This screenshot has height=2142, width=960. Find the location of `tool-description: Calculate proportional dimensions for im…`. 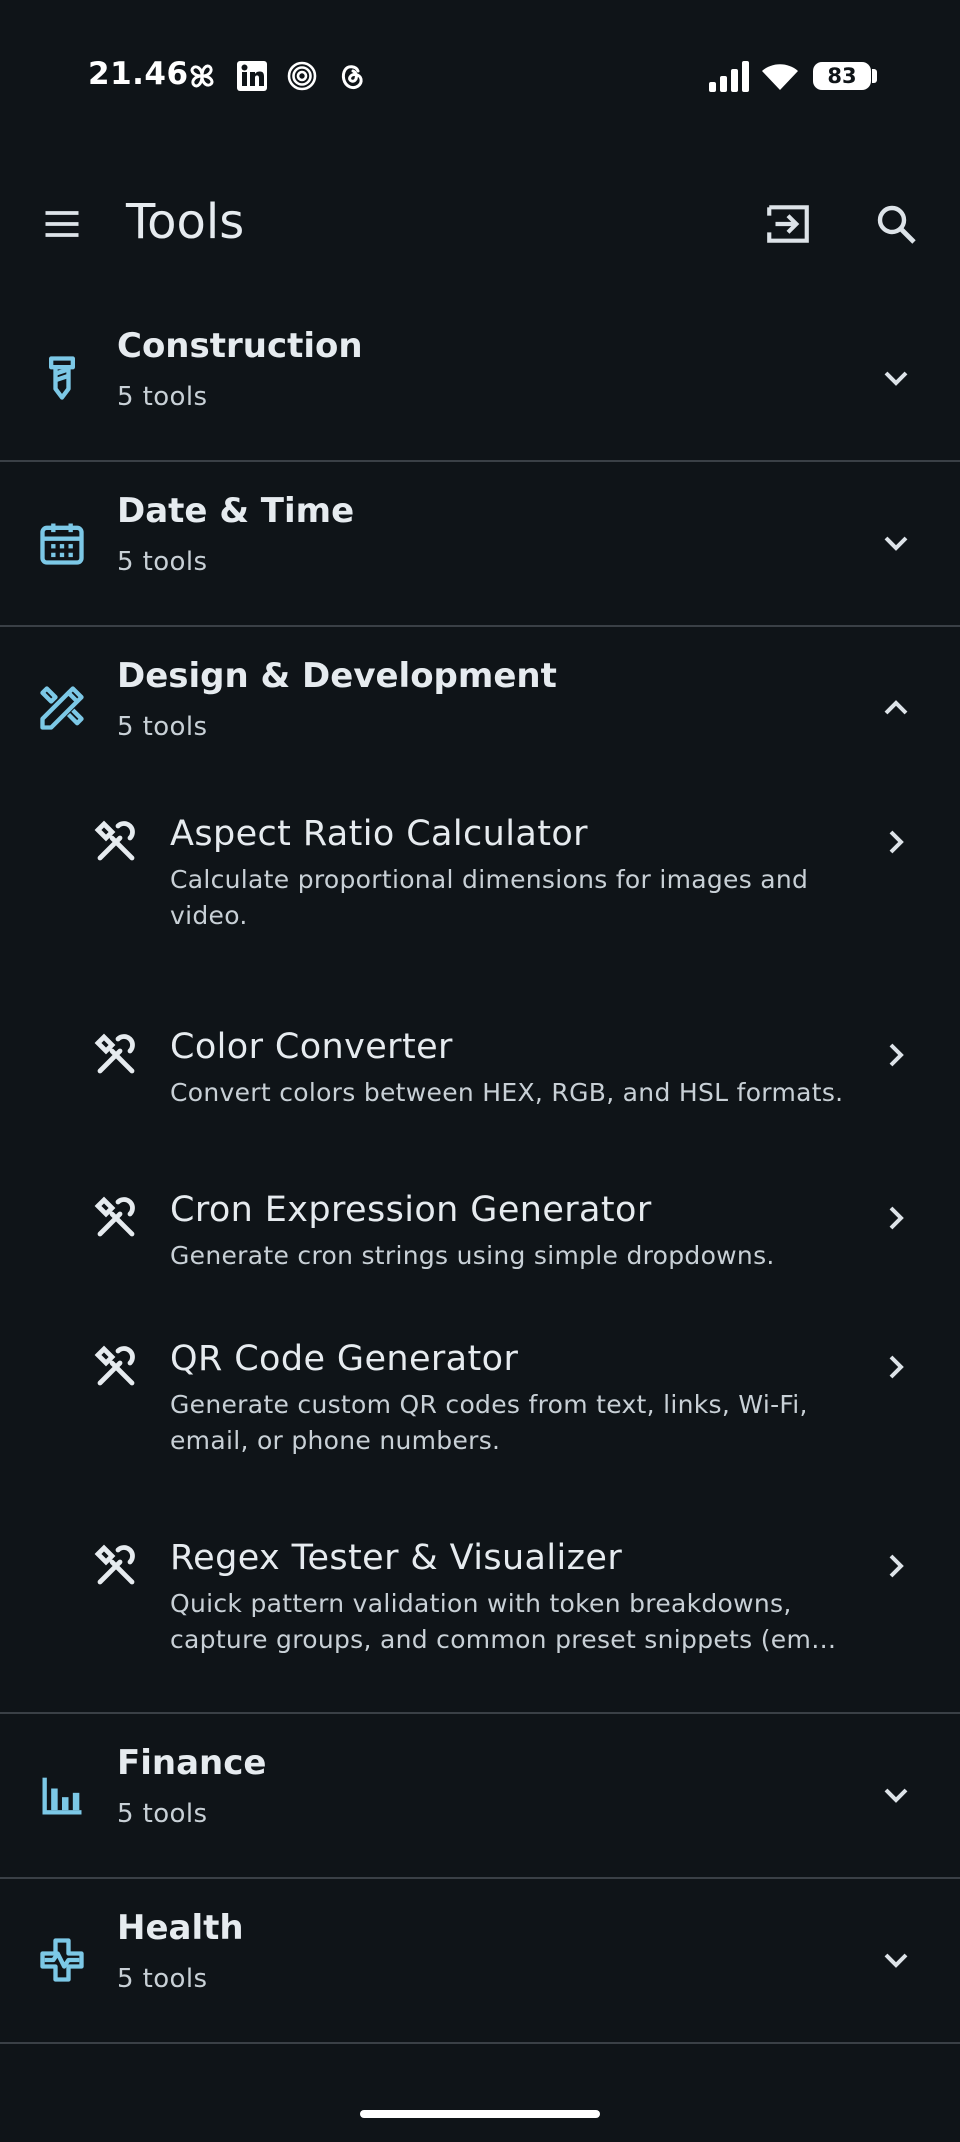

tool-description: Calculate proportional dimensions for im… is located at coordinates (489, 897).